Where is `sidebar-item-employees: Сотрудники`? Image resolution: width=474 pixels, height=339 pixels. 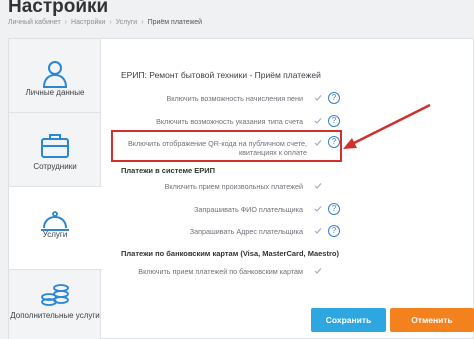 sidebar-item-employees: Сотрудники is located at coordinates (55, 150).